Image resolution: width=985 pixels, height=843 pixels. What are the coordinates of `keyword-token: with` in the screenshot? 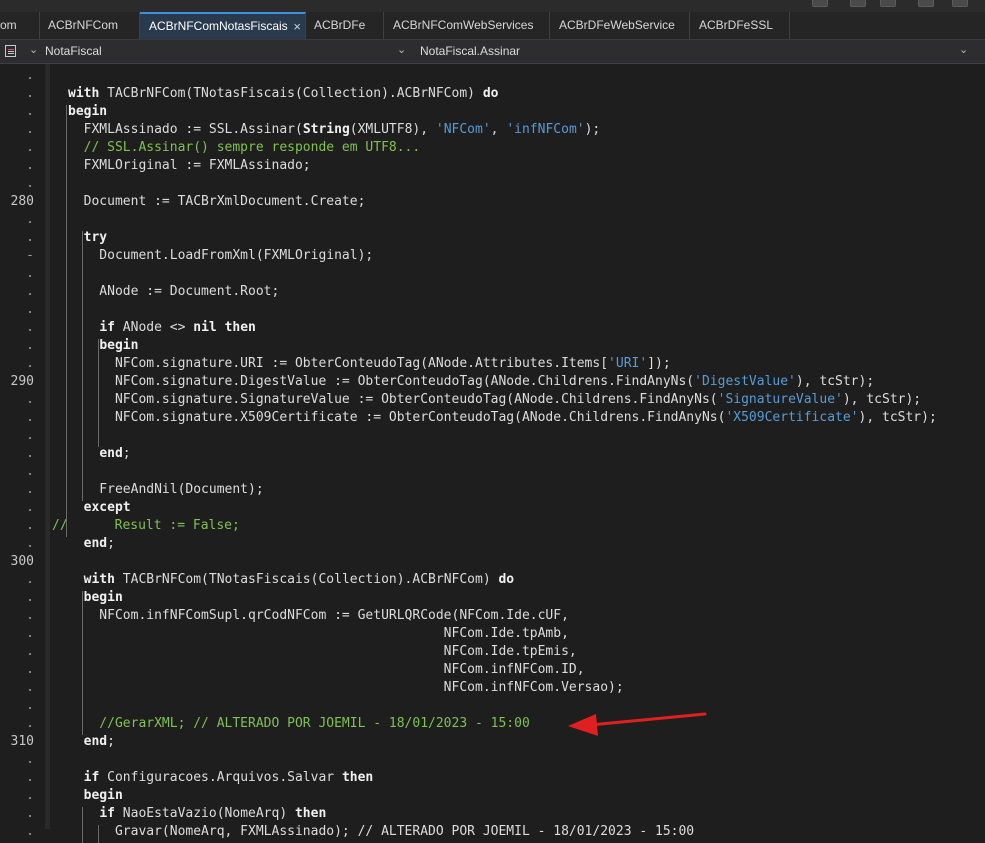 It's located at (84, 93).